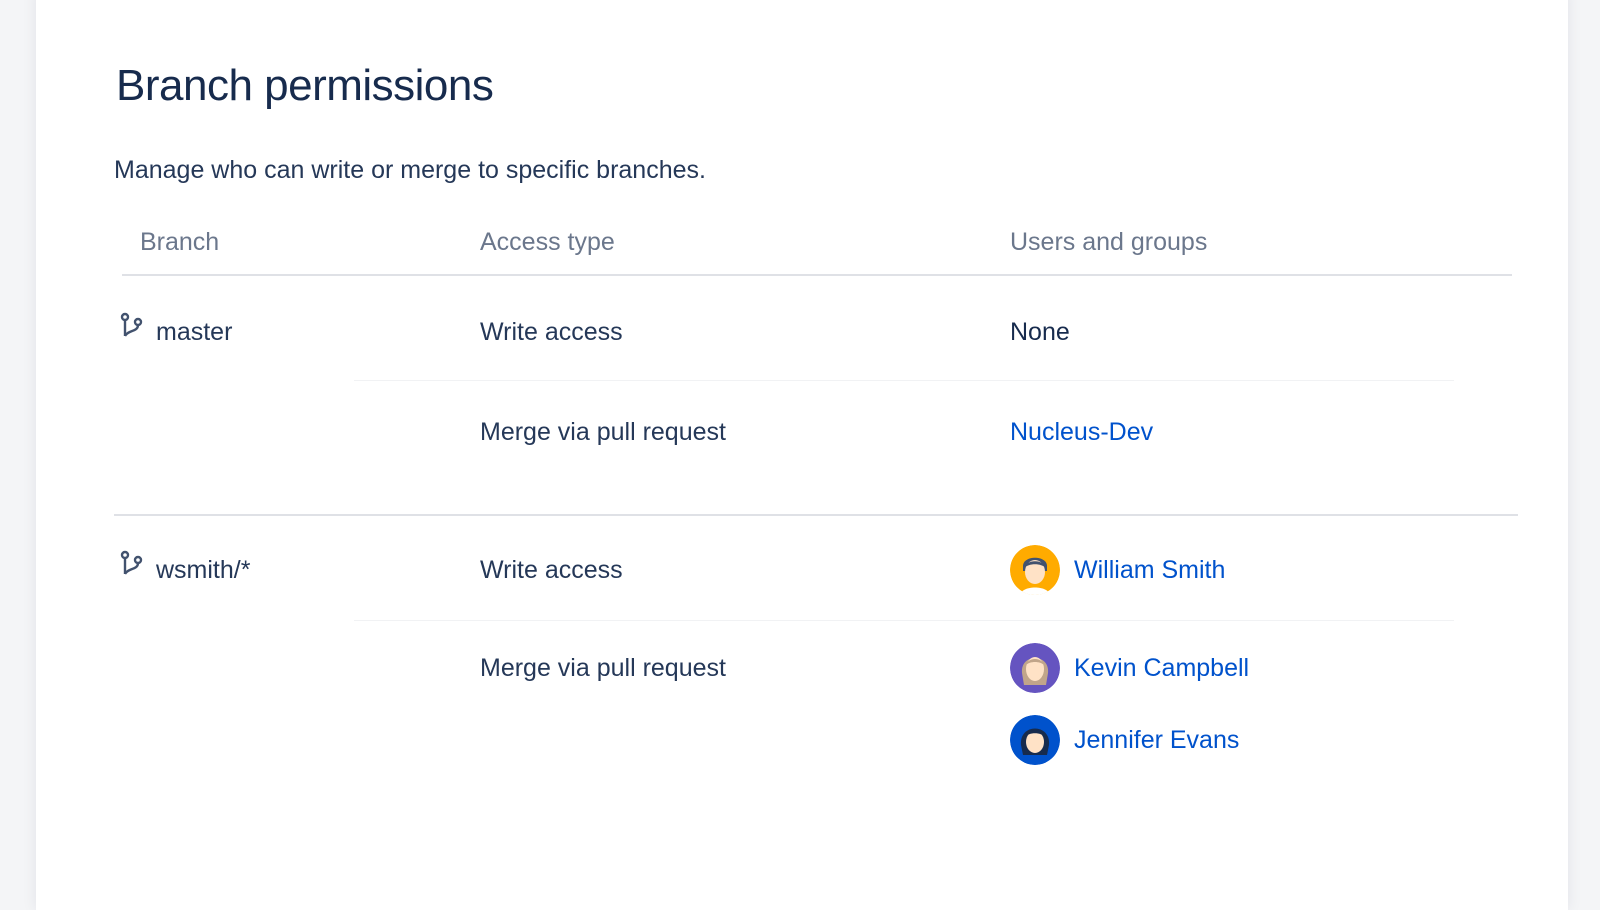 The width and height of the screenshot is (1600, 910). Describe the element at coordinates (1081, 432) in the screenshot. I see `group-link-nucleus-dev: Nucleus-Dev` at that location.